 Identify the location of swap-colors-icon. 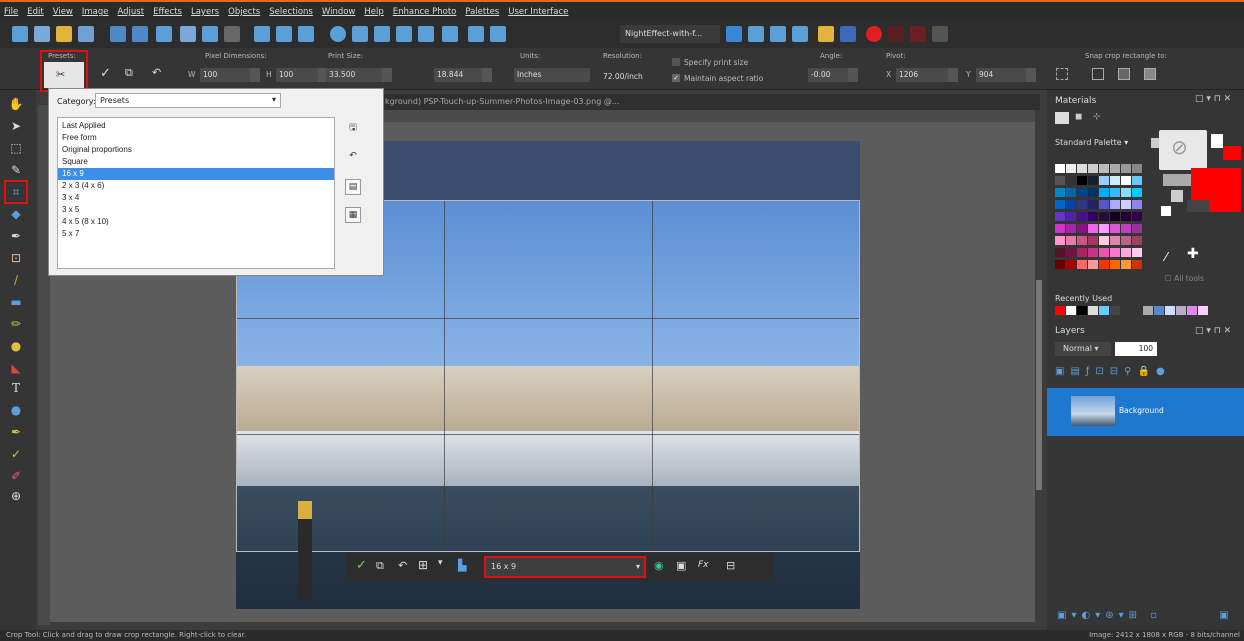
(1177, 196).